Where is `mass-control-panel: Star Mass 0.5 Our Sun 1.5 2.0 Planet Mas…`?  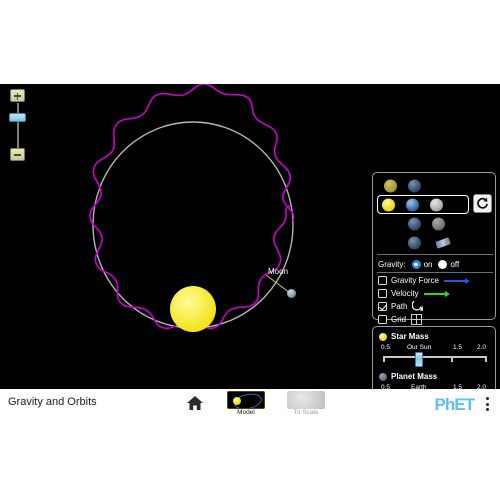
mass-control-panel: Star Mass 0.5 Our Sun 1.5 2.0 Planet Mas… is located at coordinates (434, 357).